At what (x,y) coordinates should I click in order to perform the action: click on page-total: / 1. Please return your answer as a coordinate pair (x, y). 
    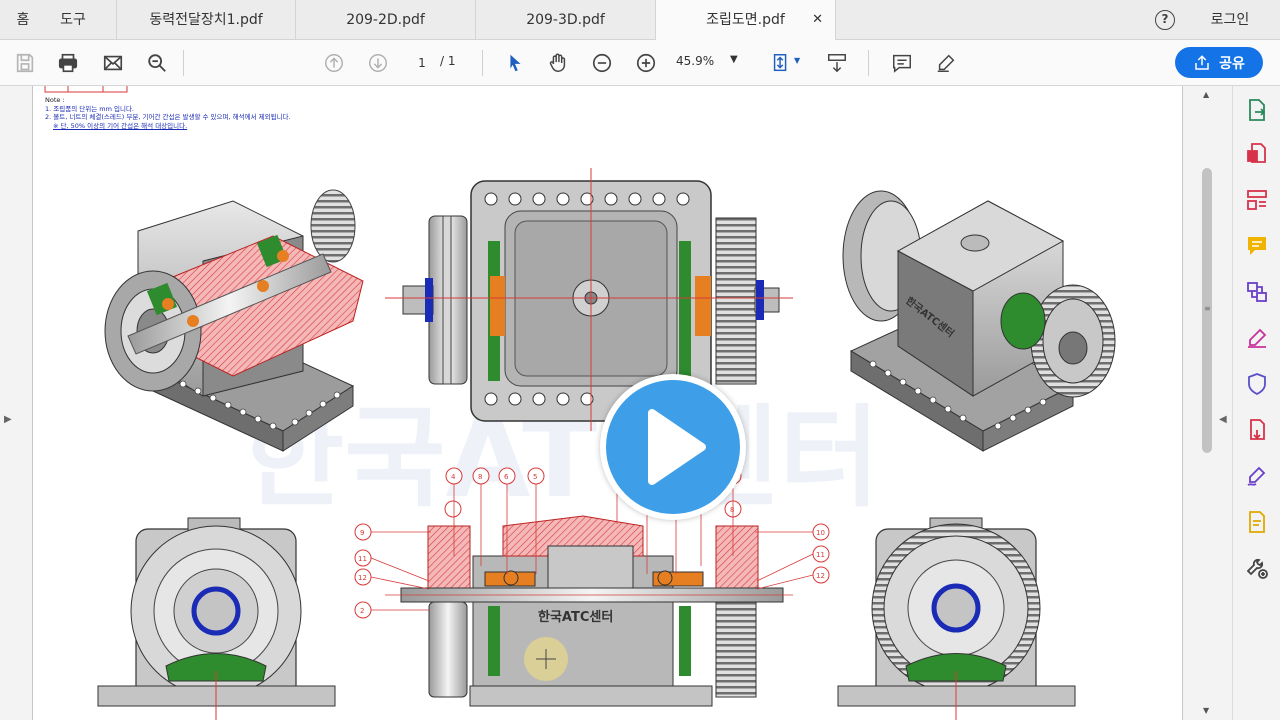
    Looking at the image, I should click on (448, 61).